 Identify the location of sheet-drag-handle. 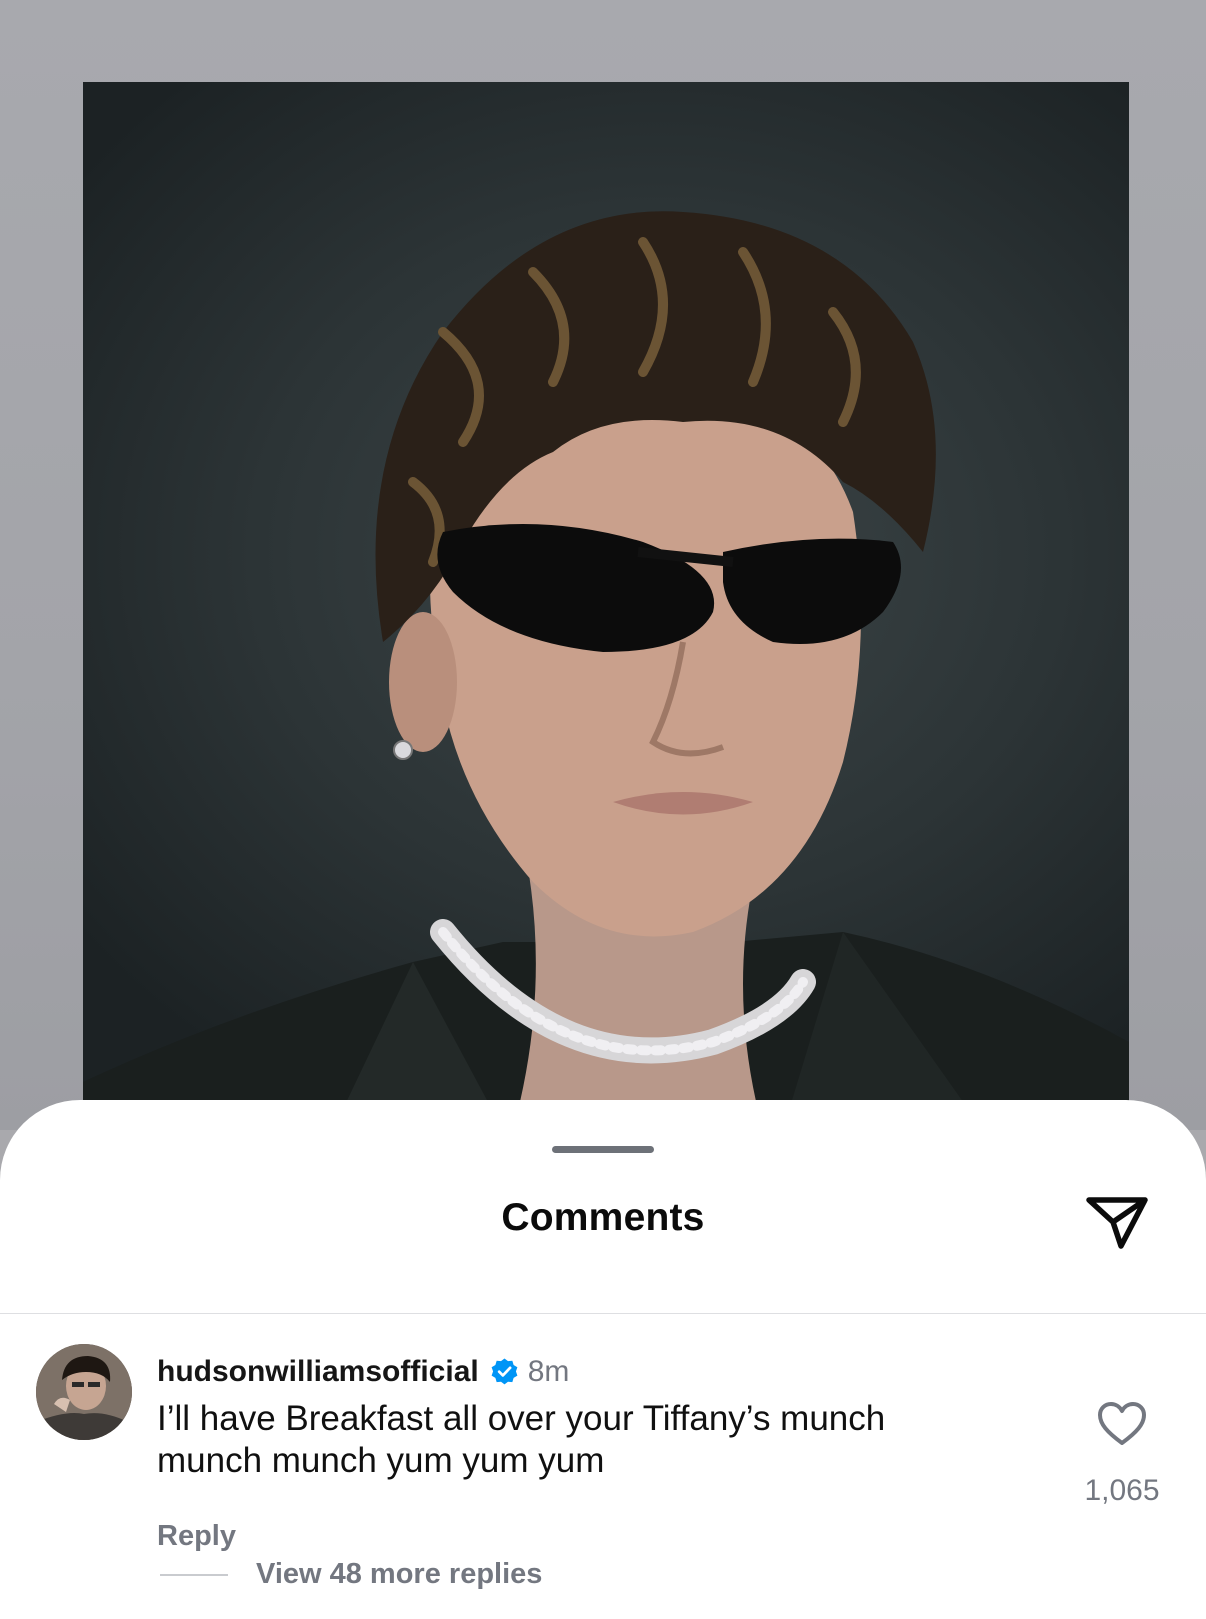
(603, 1149).